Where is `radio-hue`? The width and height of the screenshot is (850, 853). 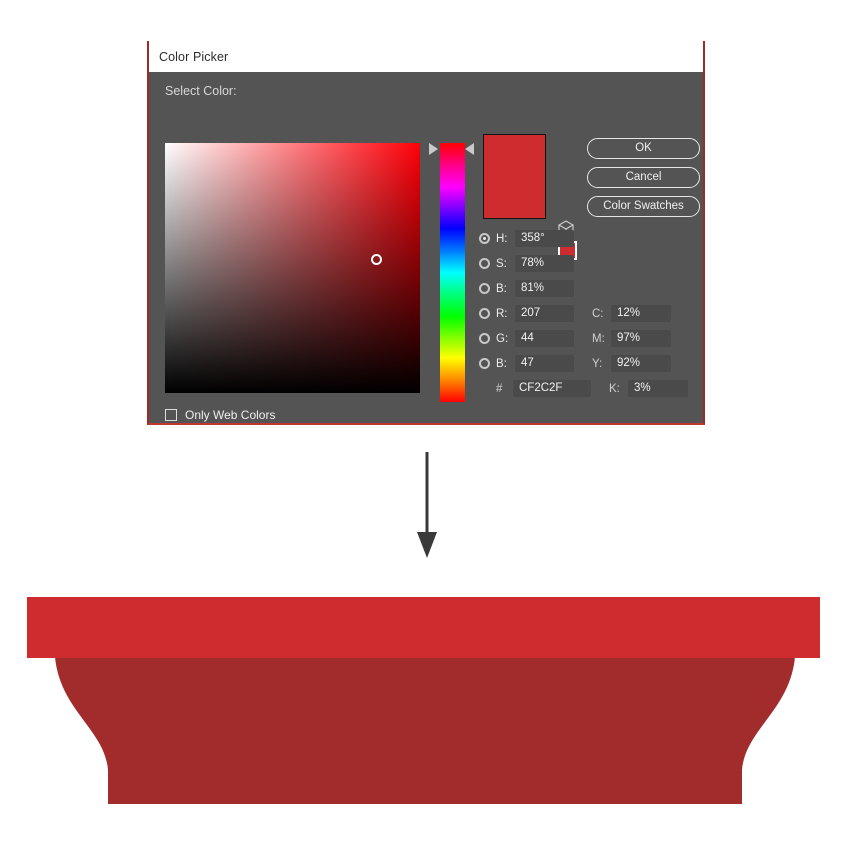 radio-hue is located at coordinates (484, 238).